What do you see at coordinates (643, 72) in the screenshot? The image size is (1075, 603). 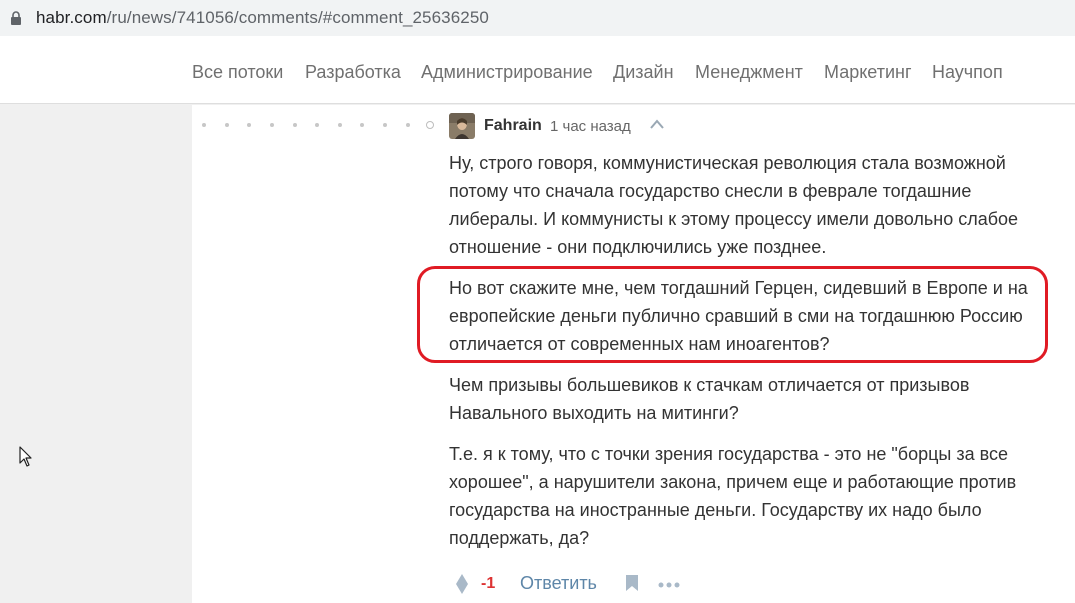 I see `nav-item-design: Дизайн` at bounding box center [643, 72].